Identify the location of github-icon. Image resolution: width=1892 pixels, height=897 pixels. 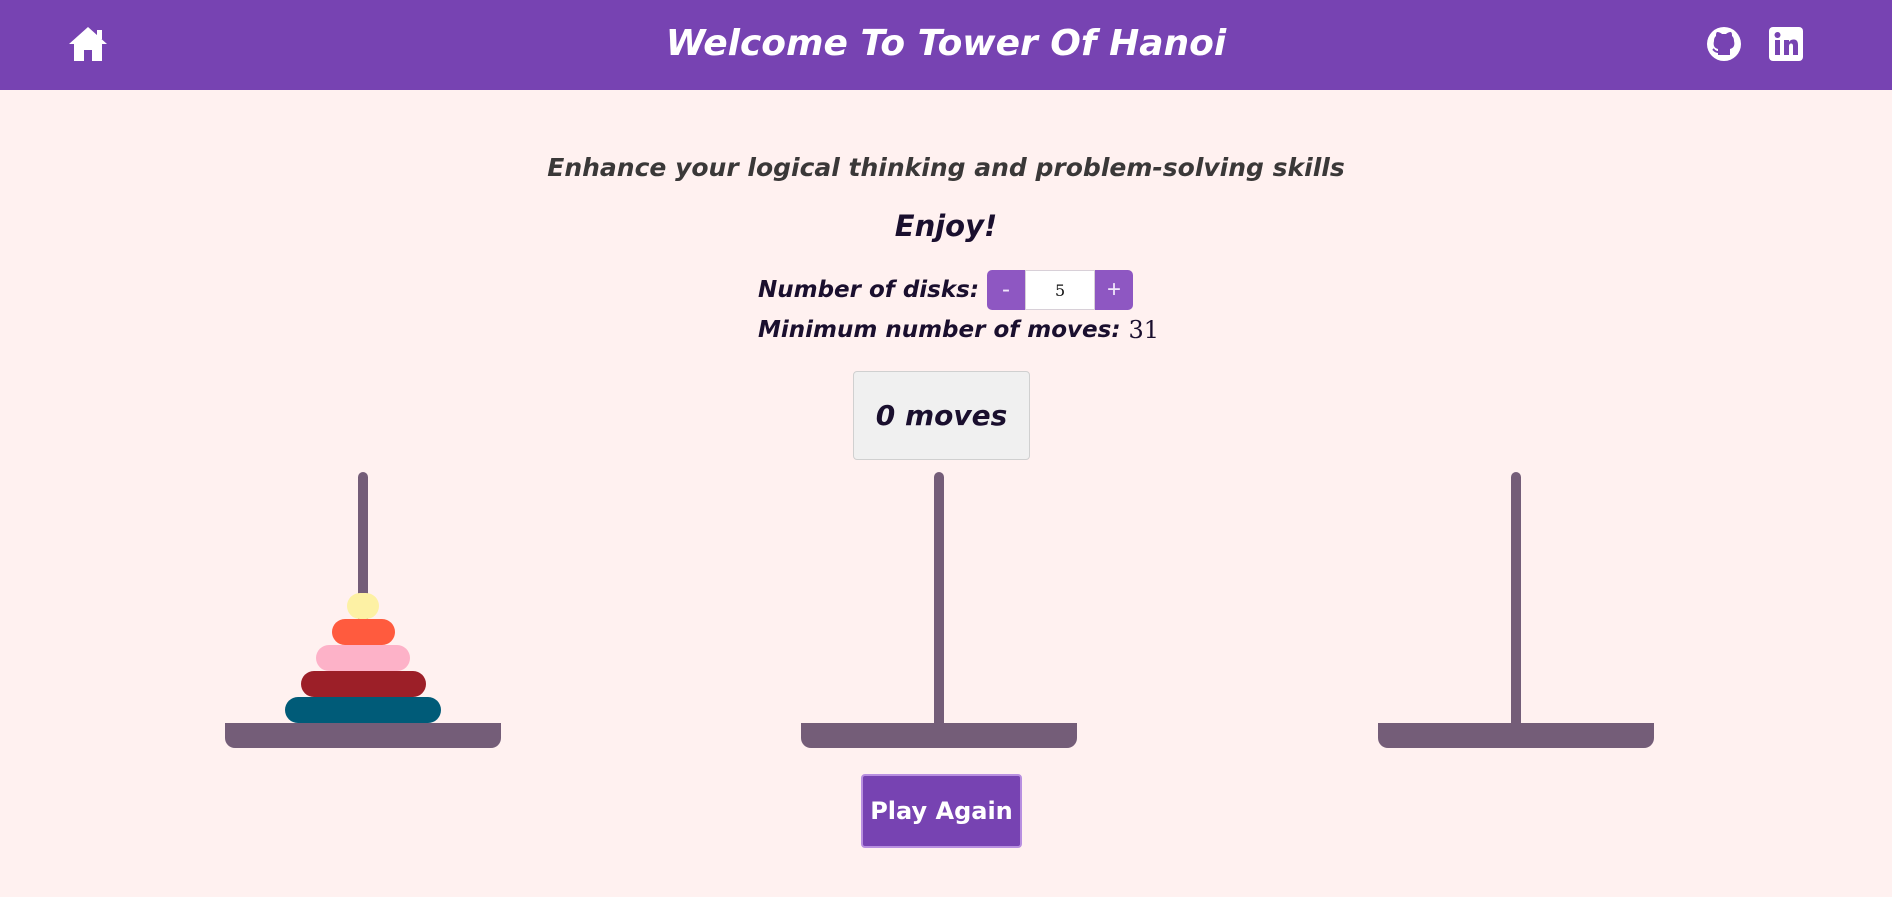
(1724, 44).